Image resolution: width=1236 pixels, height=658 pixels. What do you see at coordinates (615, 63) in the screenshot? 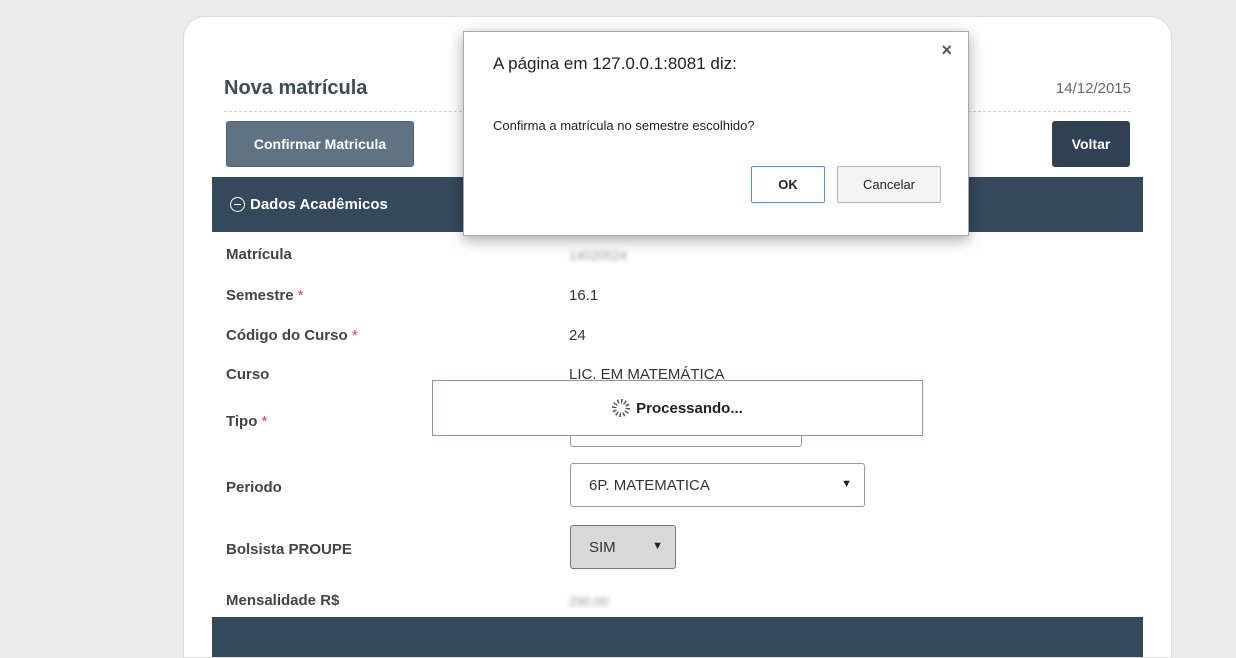
I see `dialog-title: A página em 127.0.0.1:8081 diz:` at bounding box center [615, 63].